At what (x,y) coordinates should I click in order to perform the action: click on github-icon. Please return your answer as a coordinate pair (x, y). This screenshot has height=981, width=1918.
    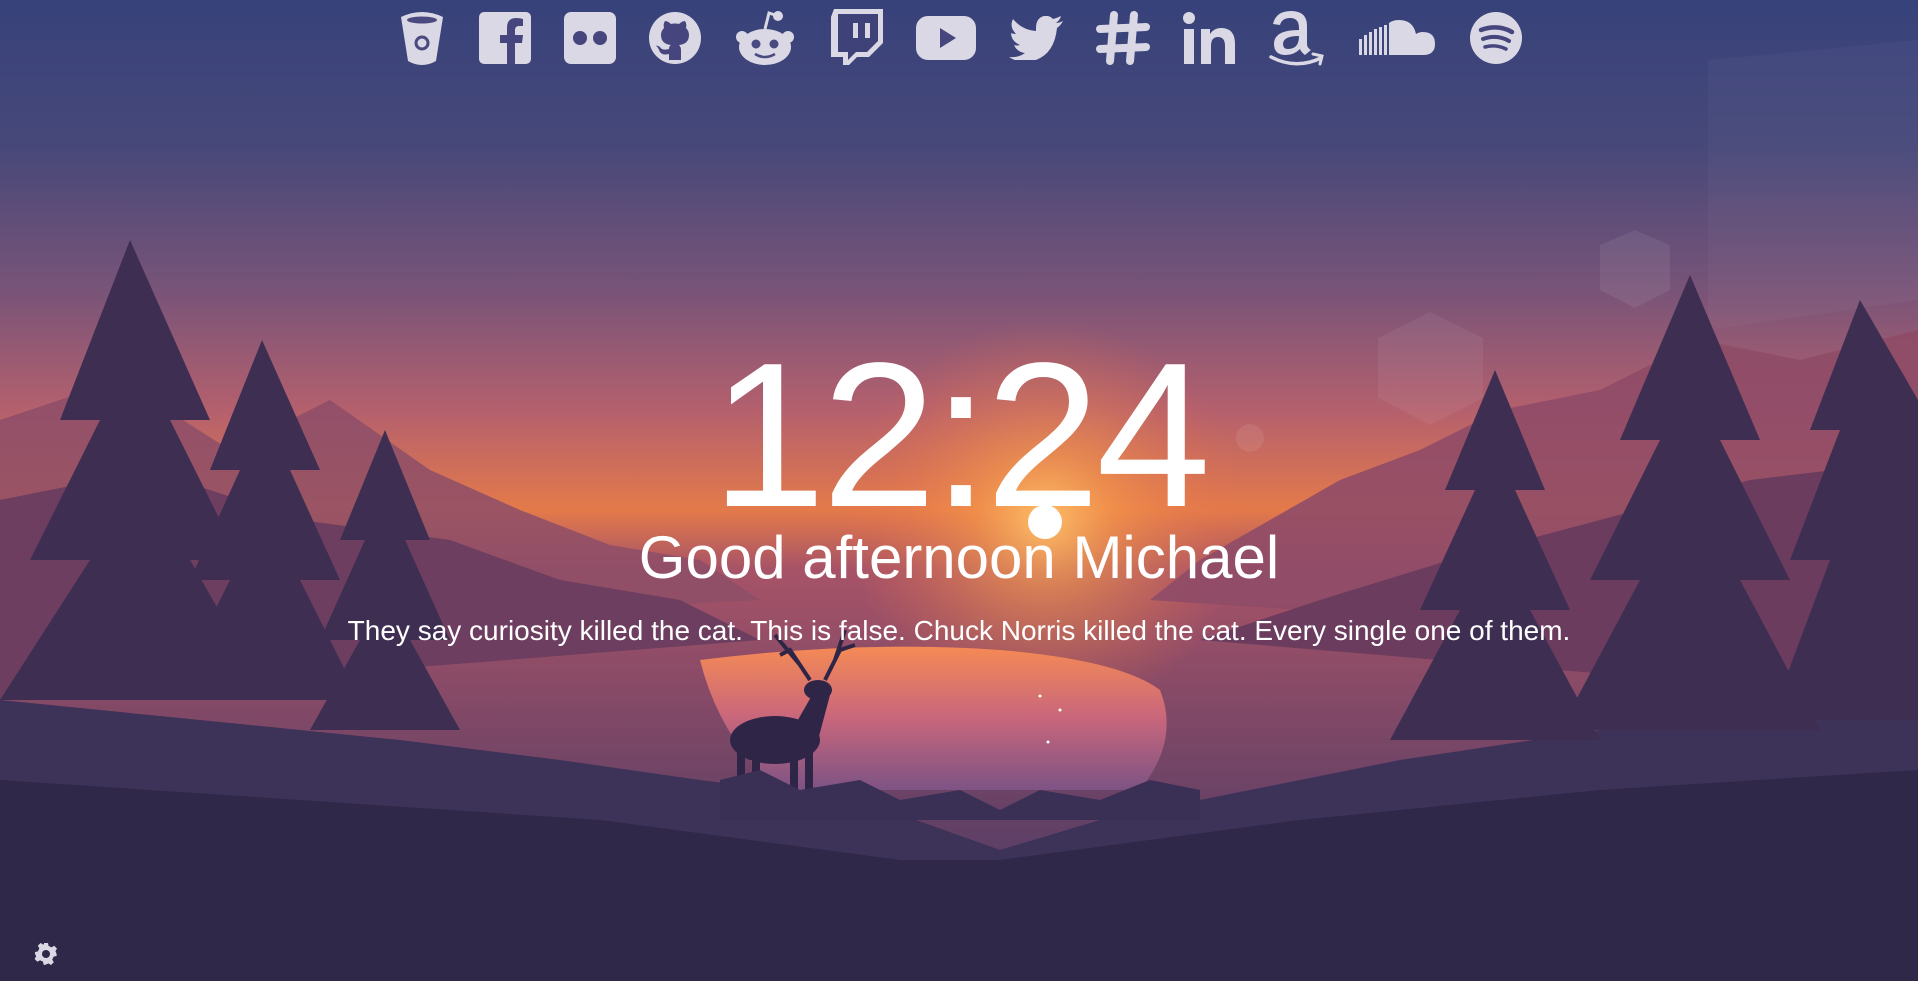
    Looking at the image, I should click on (675, 38).